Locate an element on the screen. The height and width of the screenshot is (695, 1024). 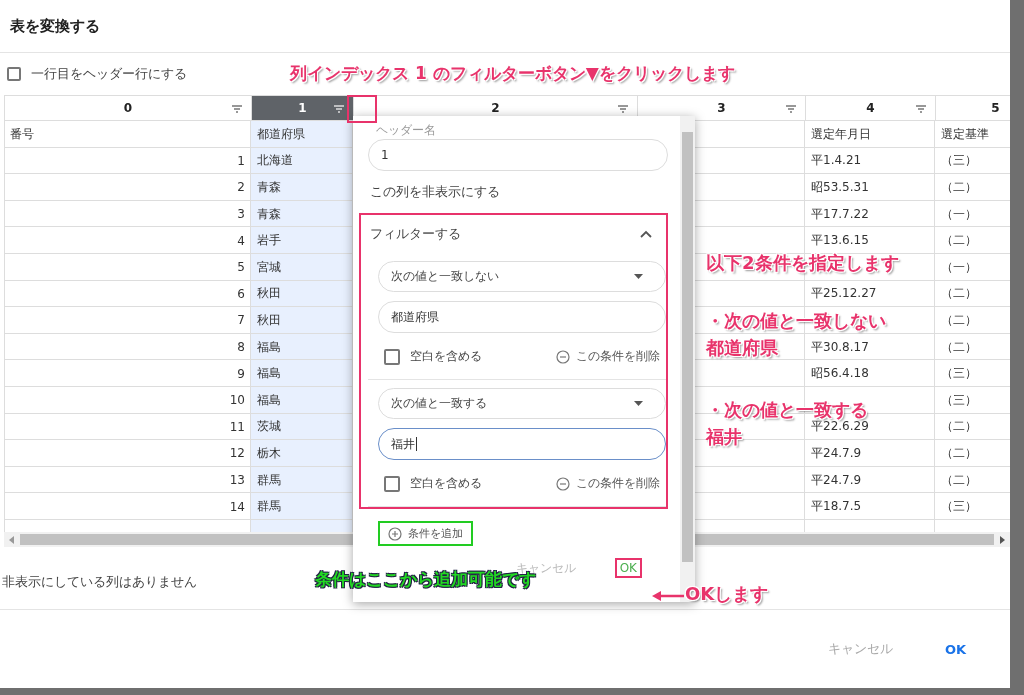
table-cell: 平30.8.17 is located at coordinates (840, 347).